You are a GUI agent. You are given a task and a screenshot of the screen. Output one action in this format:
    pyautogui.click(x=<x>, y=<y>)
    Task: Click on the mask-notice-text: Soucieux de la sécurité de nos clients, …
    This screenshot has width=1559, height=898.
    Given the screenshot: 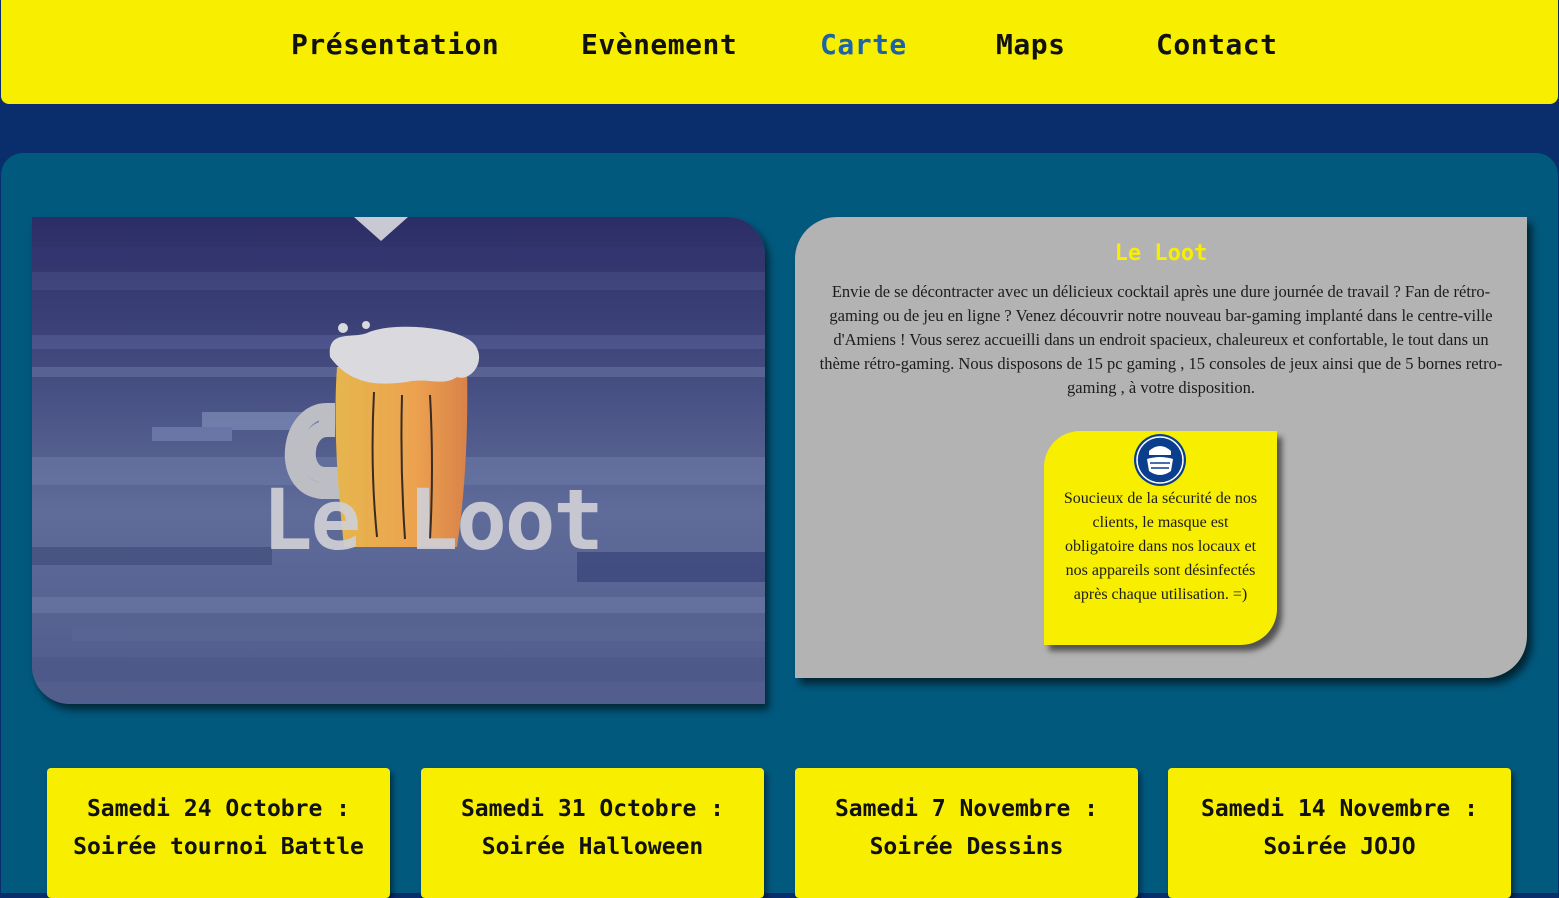 What is the action you would take?
    pyautogui.click(x=1160, y=546)
    